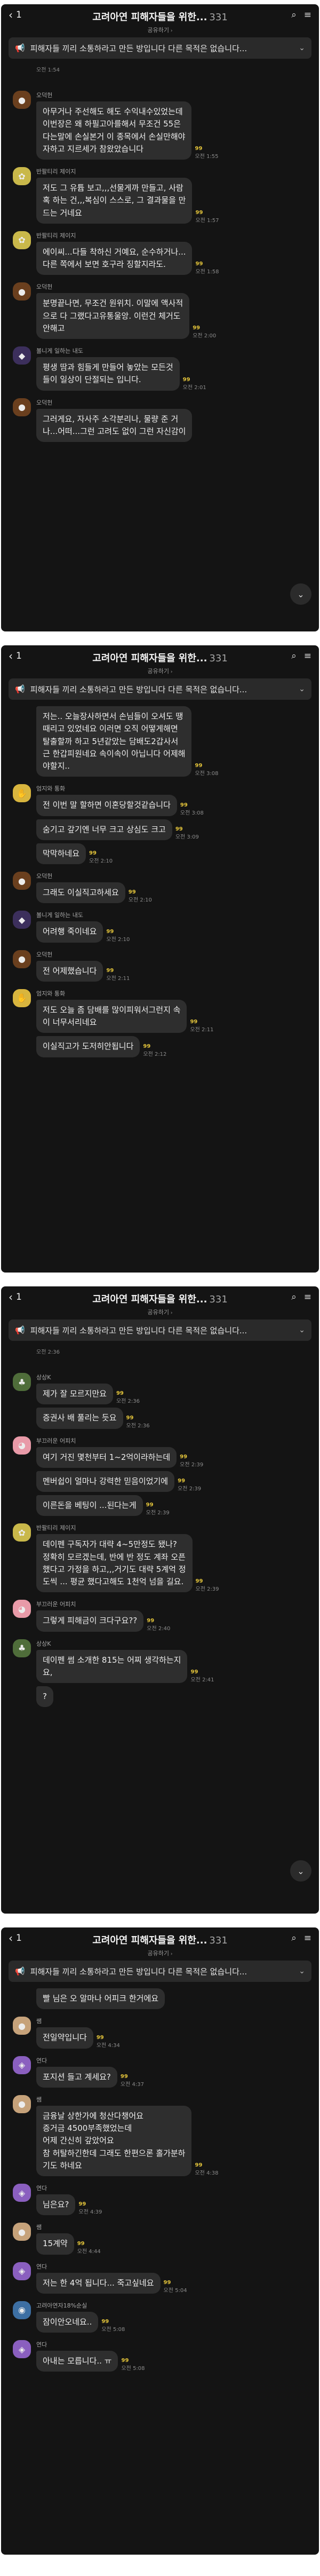 The width and height of the screenshot is (320, 2576). What do you see at coordinates (55, 2244) in the screenshot?
I see `message-bubble: 15계약` at bounding box center [55, 2244].